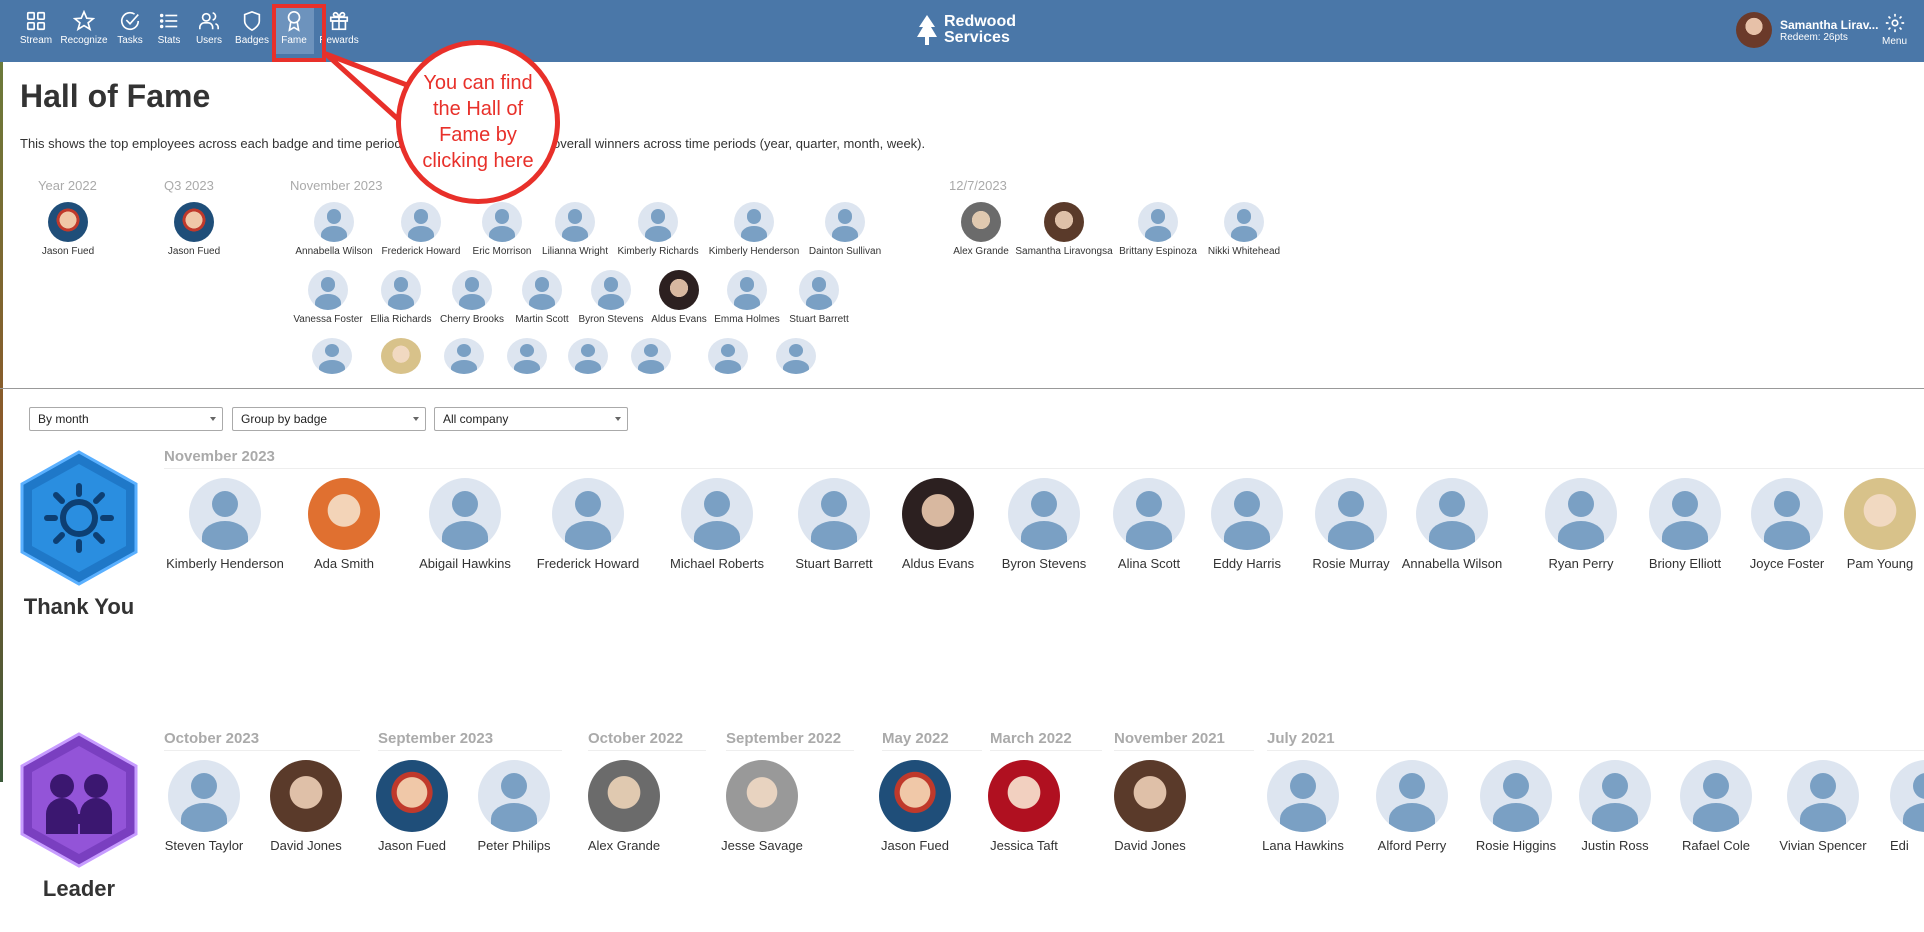 The height and width of the screenshot is (932, 1924). Describe the element at coordinates (679, 319) in the screenshot. I see `person-name: Aldus Evans` at that location.